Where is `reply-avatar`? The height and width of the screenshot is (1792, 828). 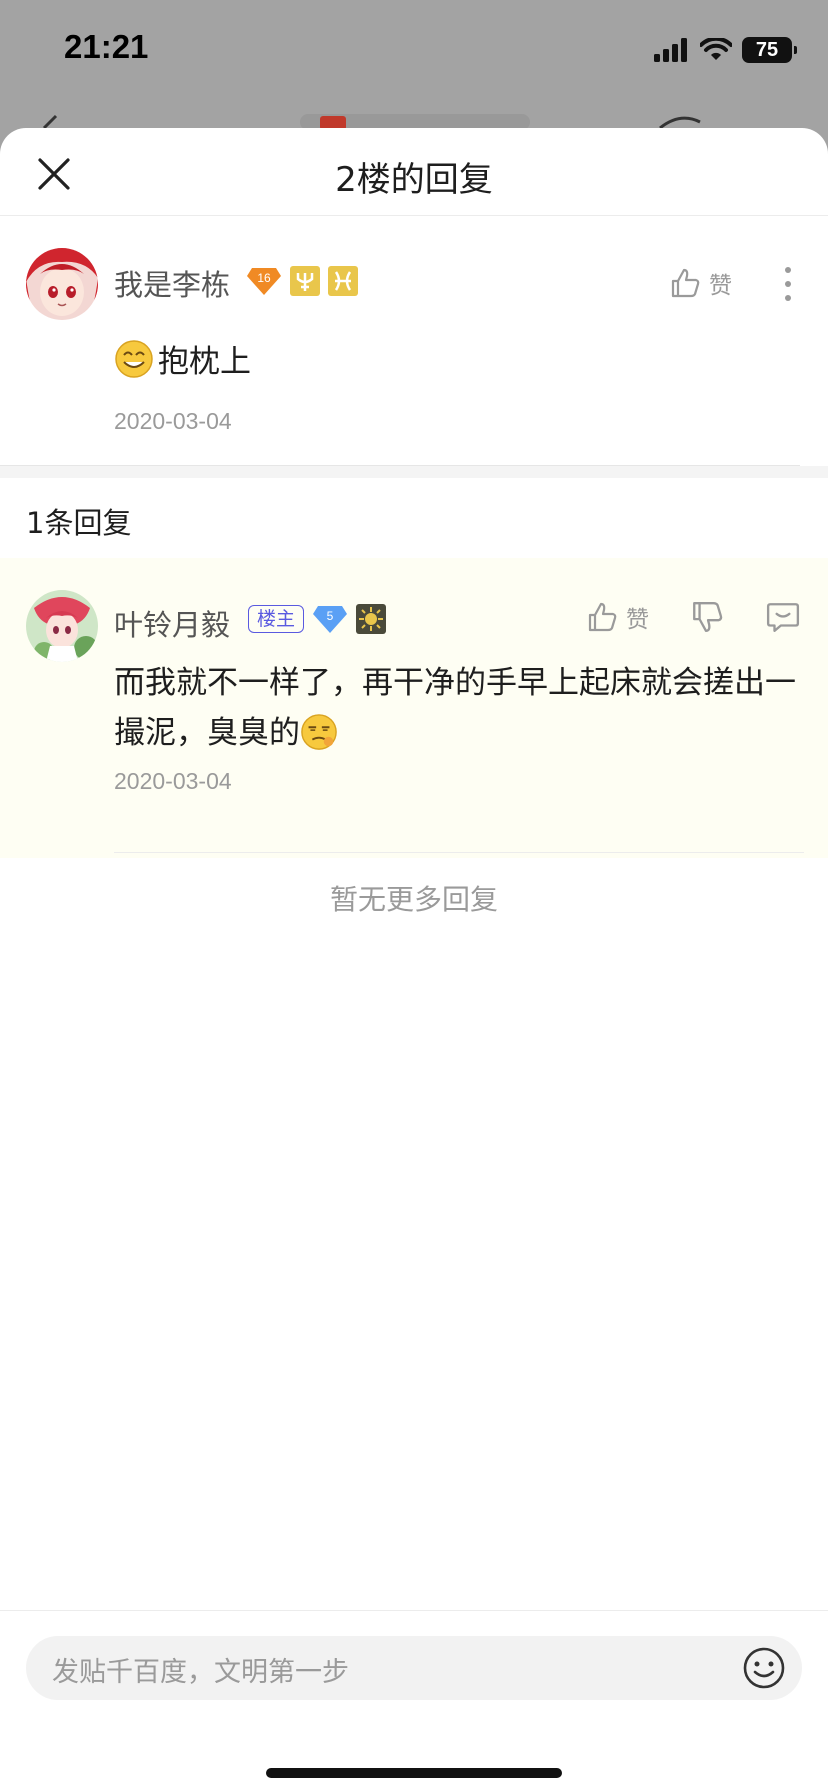
reply-avatar is located at coordinates (62, 626).